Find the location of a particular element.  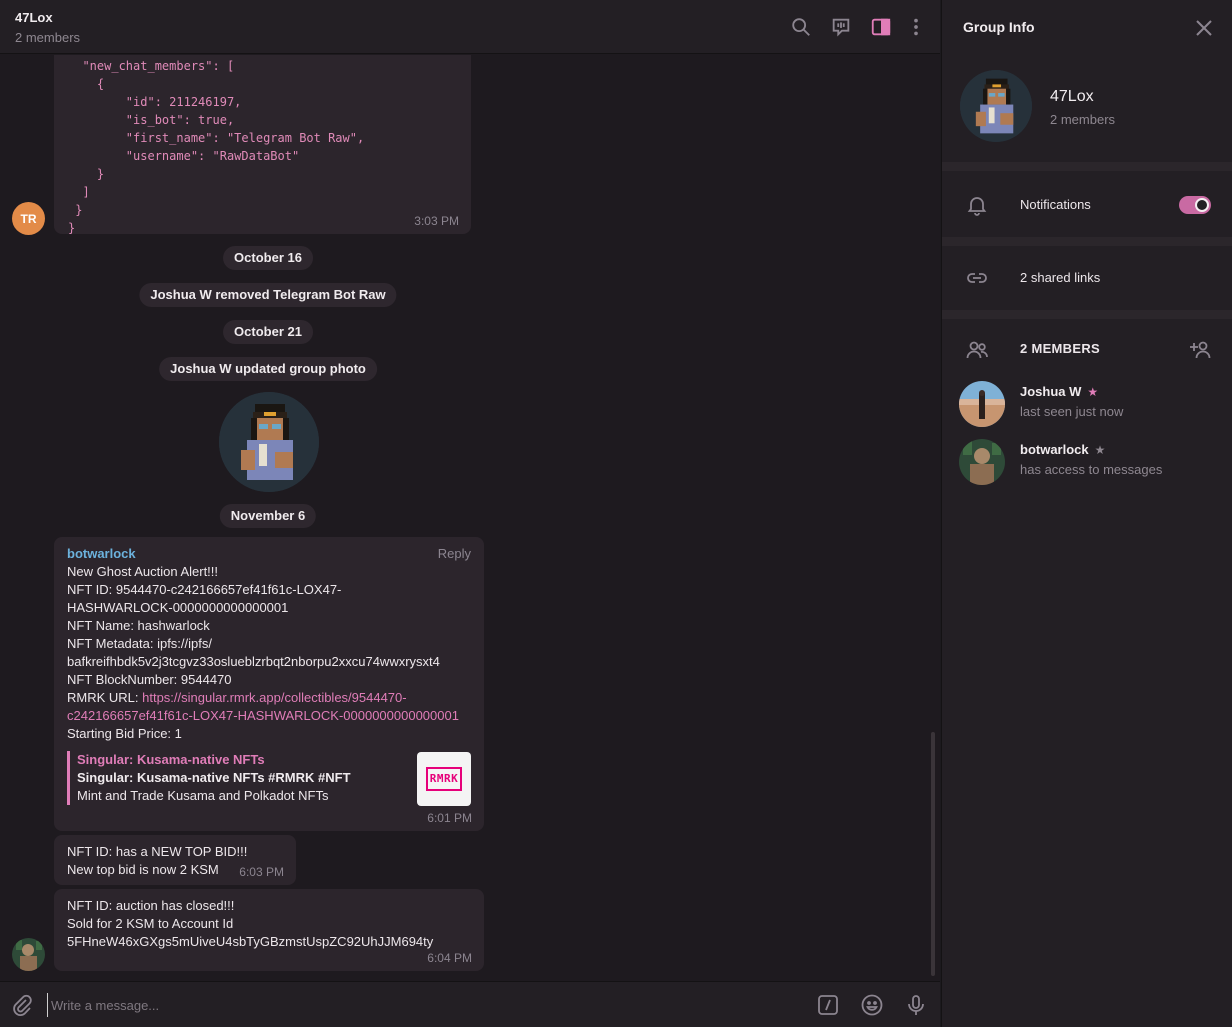

message-line: Starting Bid Price: 1 is located at coordinates (124, 733).